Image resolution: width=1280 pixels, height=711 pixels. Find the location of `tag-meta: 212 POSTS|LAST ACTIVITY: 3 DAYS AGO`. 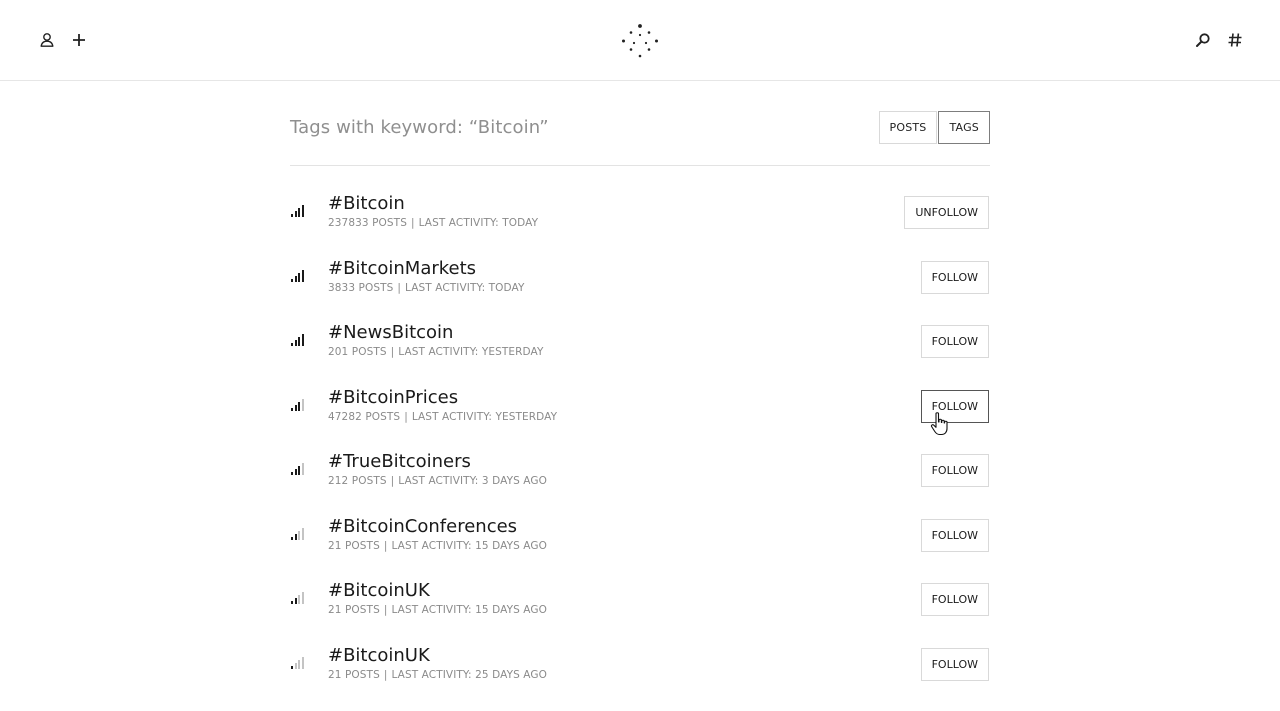

tag-meta: 212 POSTS|LAST ACTIVITY: 3 DAYS AGO is located at coordinates (437, 481).